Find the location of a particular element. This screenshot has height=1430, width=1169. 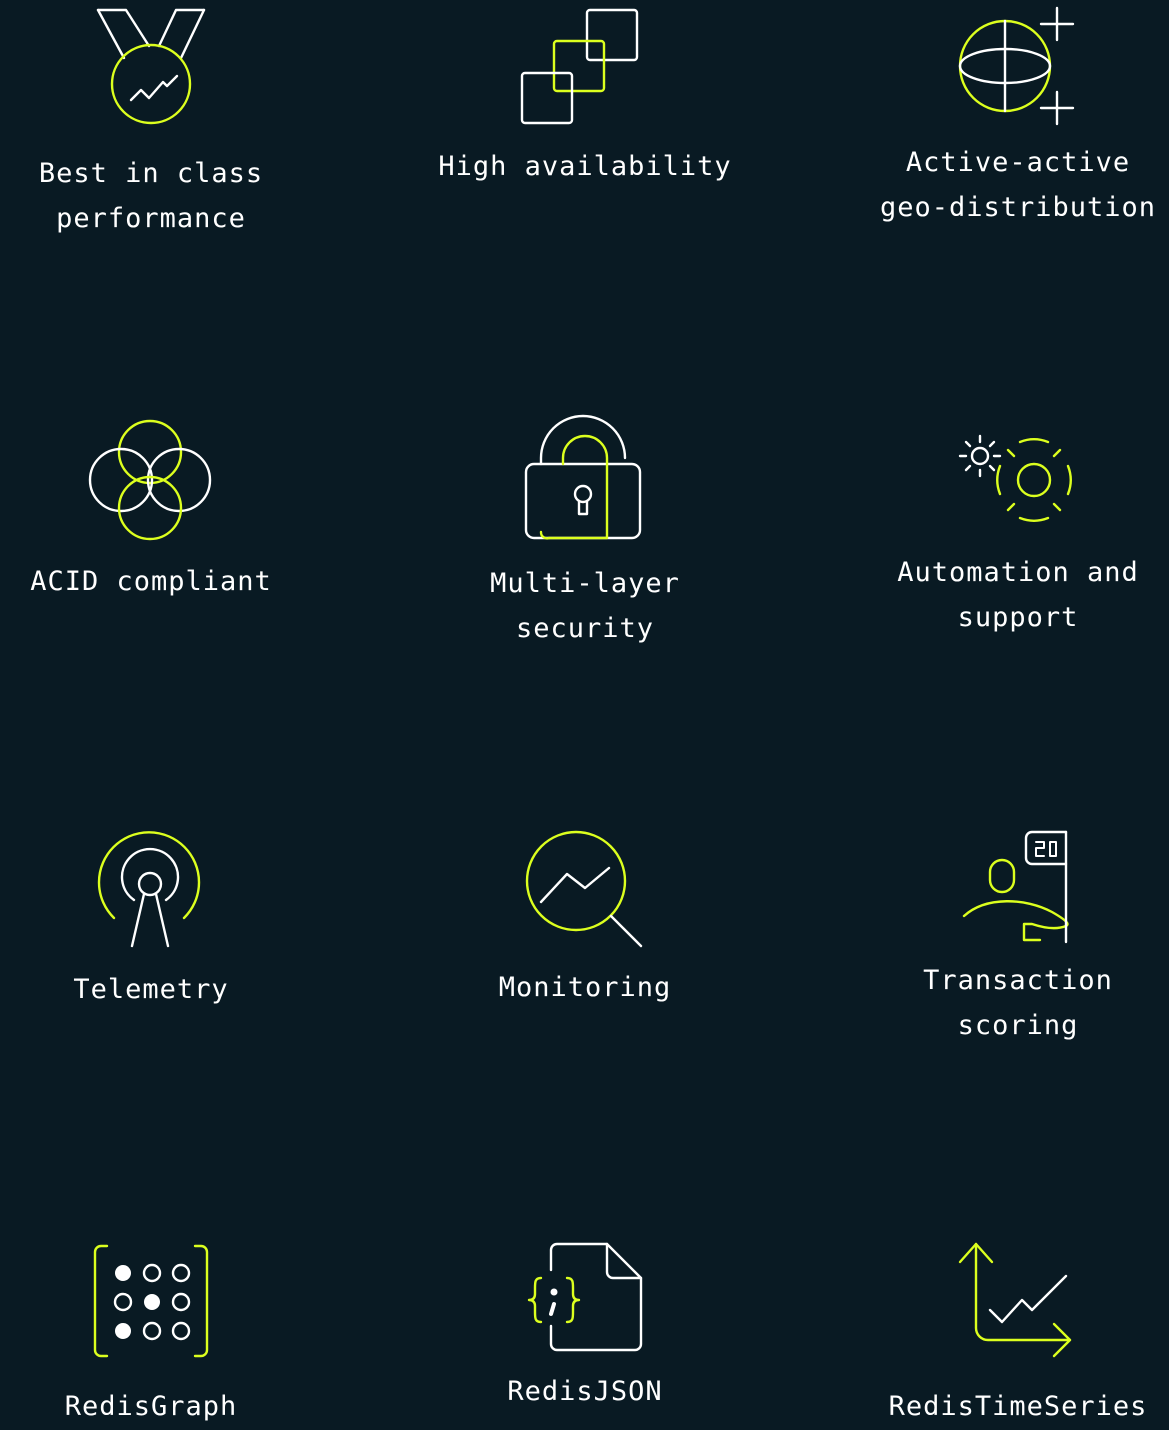

feature-acid-compliant: ACID compliant is located at coordinates (155, 511).